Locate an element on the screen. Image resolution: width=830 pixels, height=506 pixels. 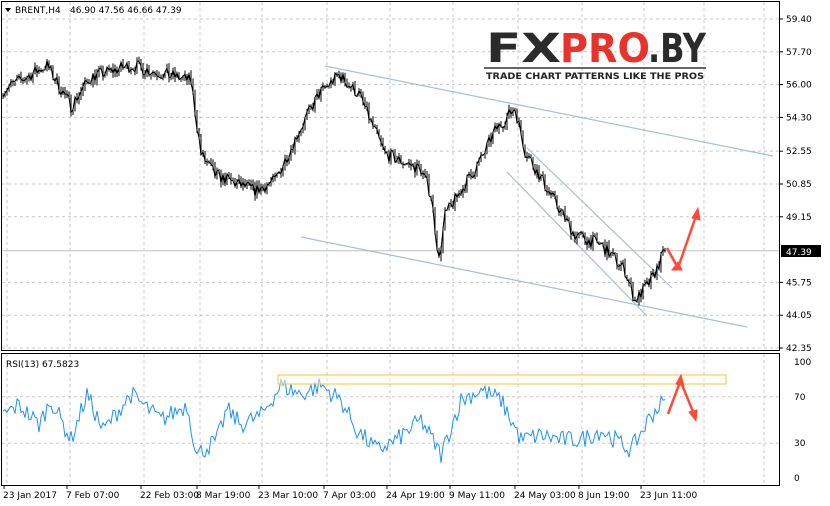
price-tick-label: 56.00 is located at coordinates (799, 86).